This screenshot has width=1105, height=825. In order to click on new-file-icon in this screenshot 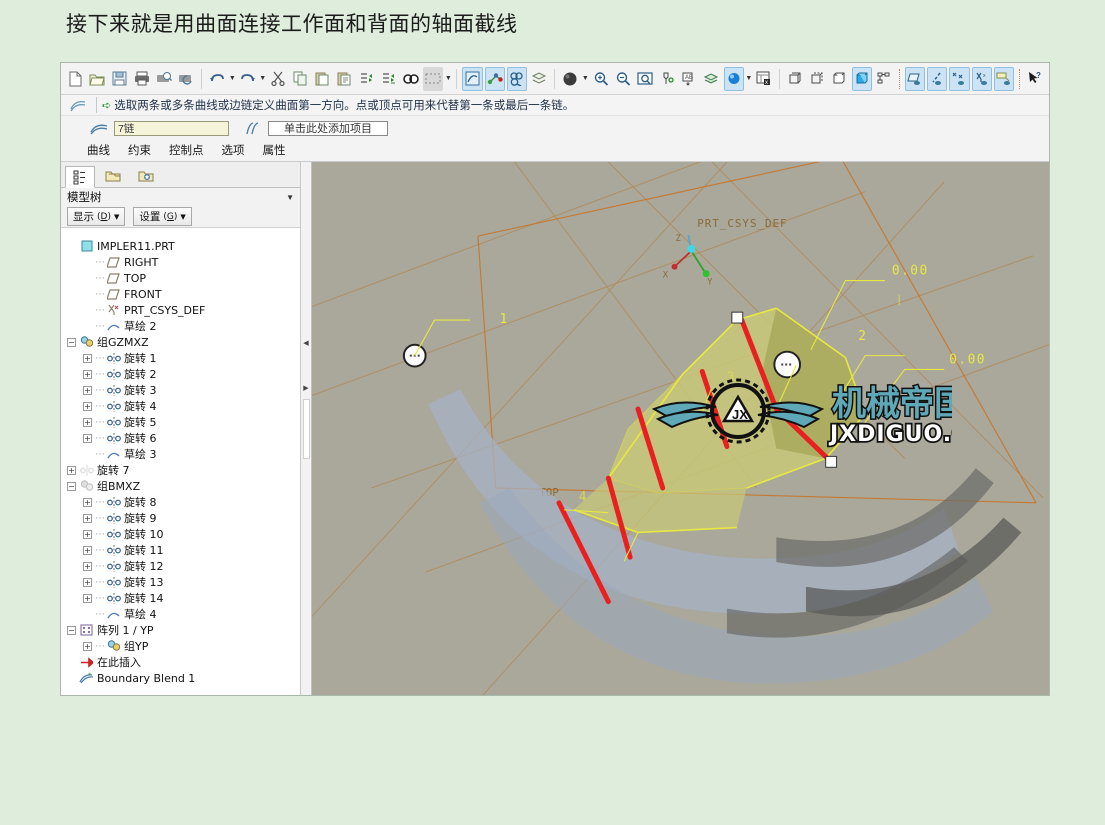, I will do `click(75, 79)`.